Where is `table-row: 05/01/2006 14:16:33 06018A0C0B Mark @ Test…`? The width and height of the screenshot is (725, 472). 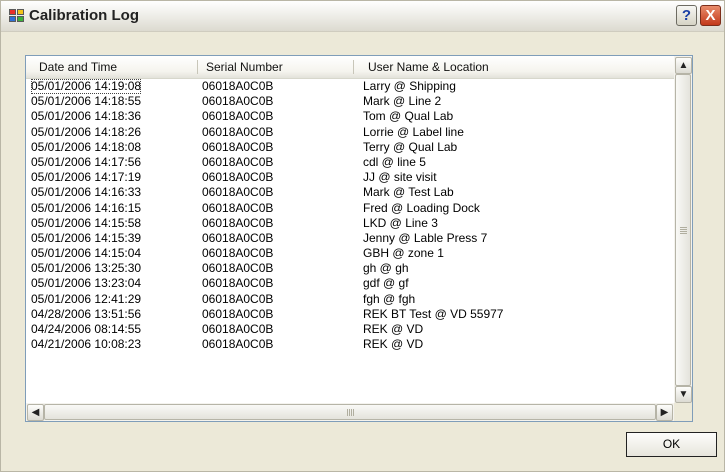
table-row: 05/01/2006 14:16:33 06018A0C0B Mark @ Test… is located at coordinates (350, 192).